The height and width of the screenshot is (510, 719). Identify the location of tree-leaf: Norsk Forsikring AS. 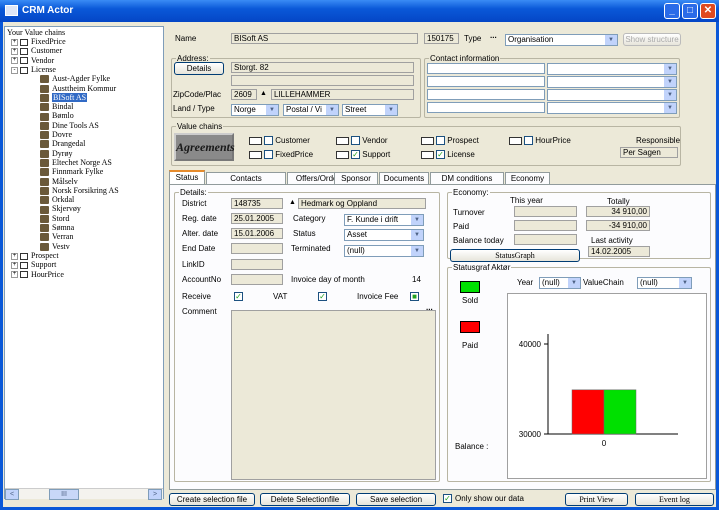
(79, 190).